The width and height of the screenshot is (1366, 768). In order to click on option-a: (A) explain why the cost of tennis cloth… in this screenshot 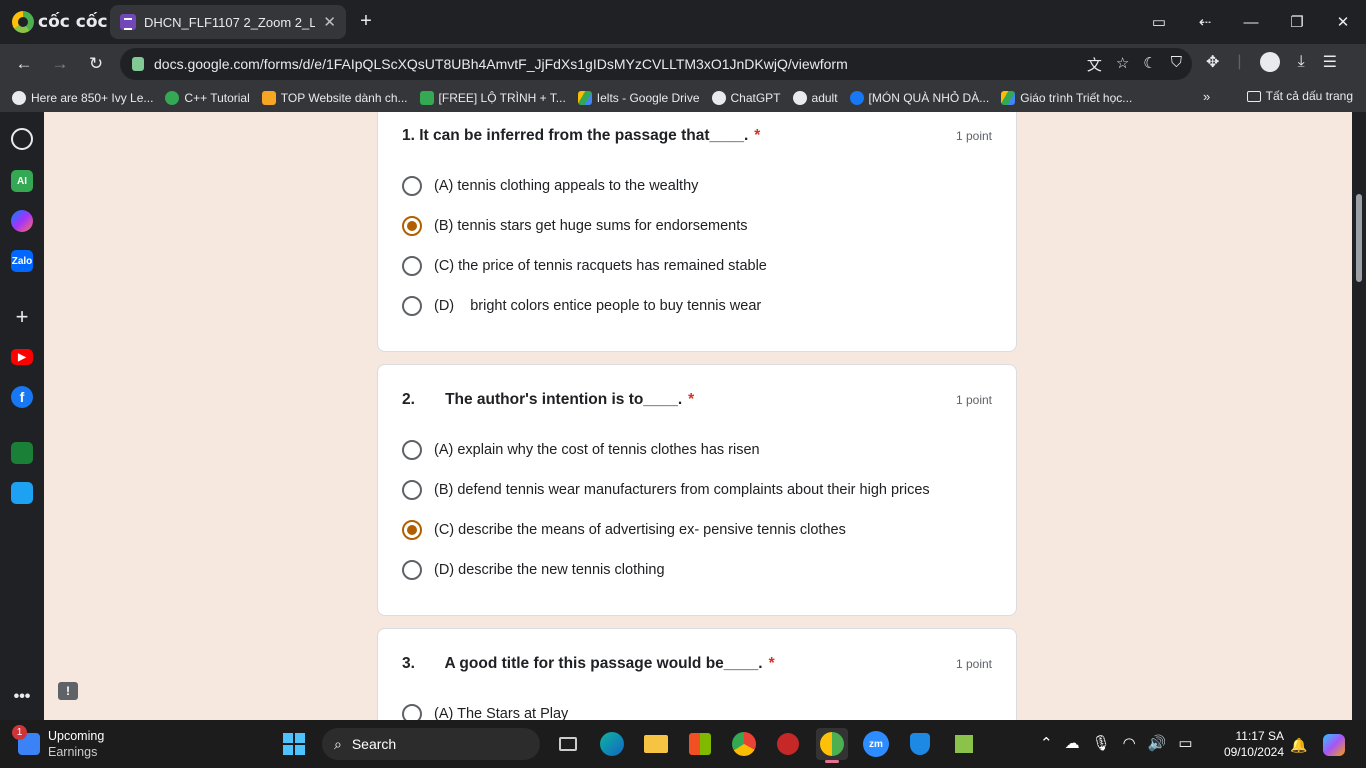, I will do `click(581, 450)`.